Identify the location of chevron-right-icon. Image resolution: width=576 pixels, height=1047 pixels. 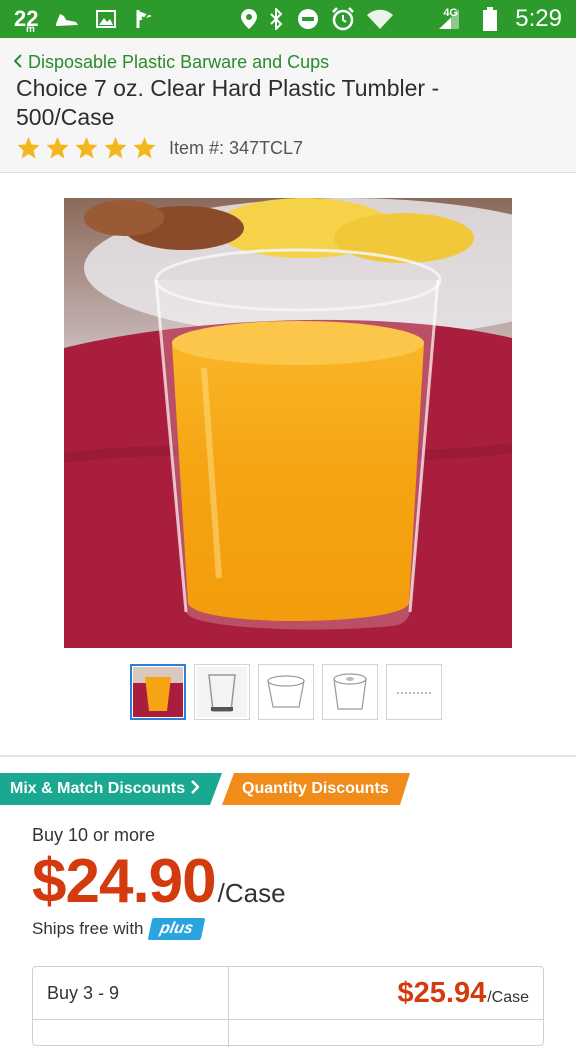
(195, 789).